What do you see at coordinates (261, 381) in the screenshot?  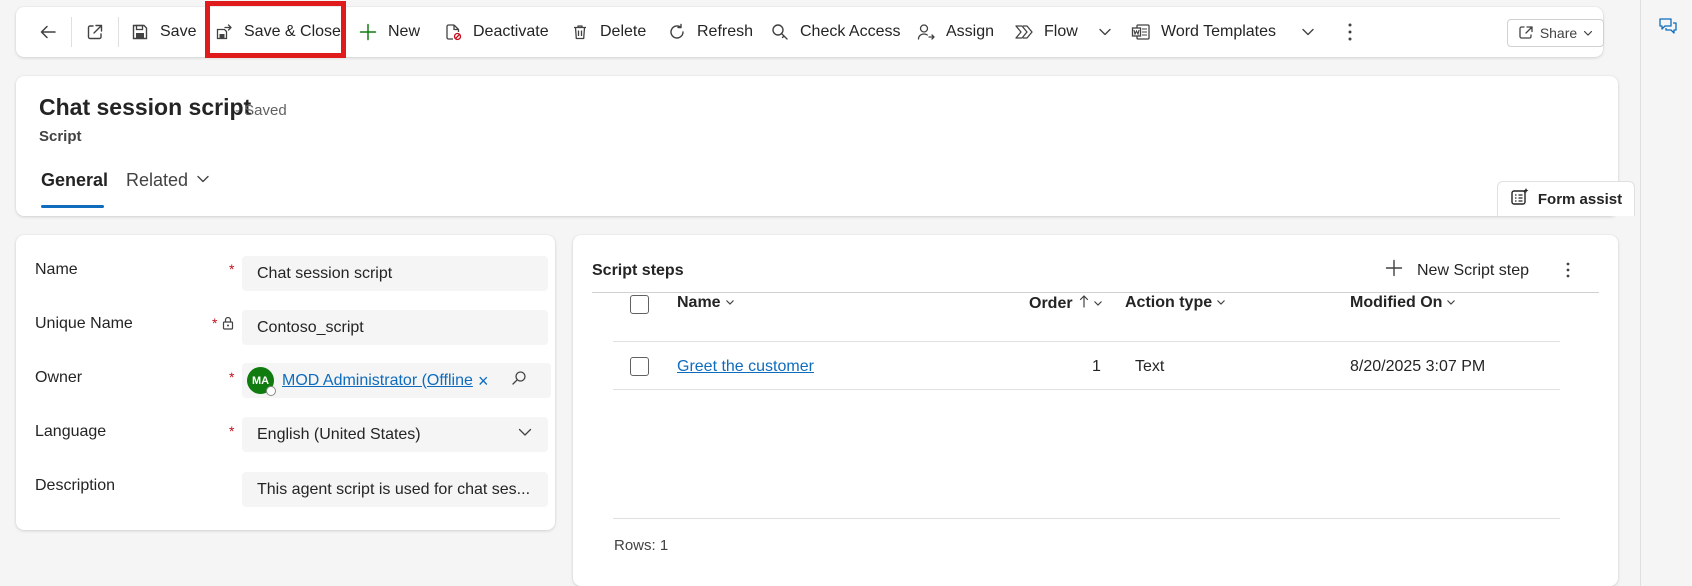 I see `avatar: MA` at bounding box center [261, 381].